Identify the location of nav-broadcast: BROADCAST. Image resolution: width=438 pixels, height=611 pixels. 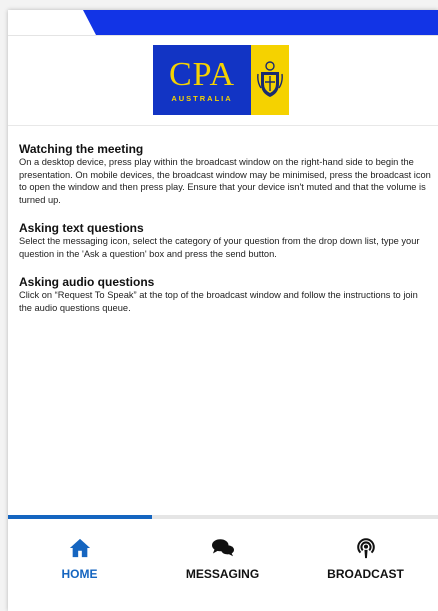
(365, 567).